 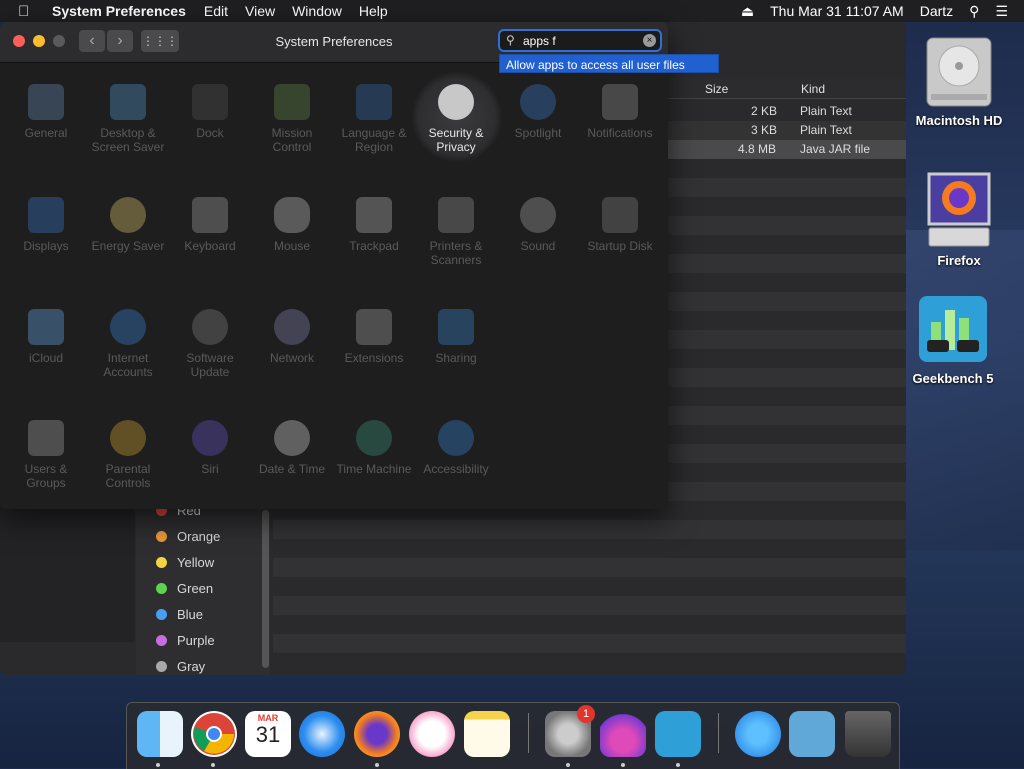 I want to click on pane-siri: Siri, so click(x=210, y=448).